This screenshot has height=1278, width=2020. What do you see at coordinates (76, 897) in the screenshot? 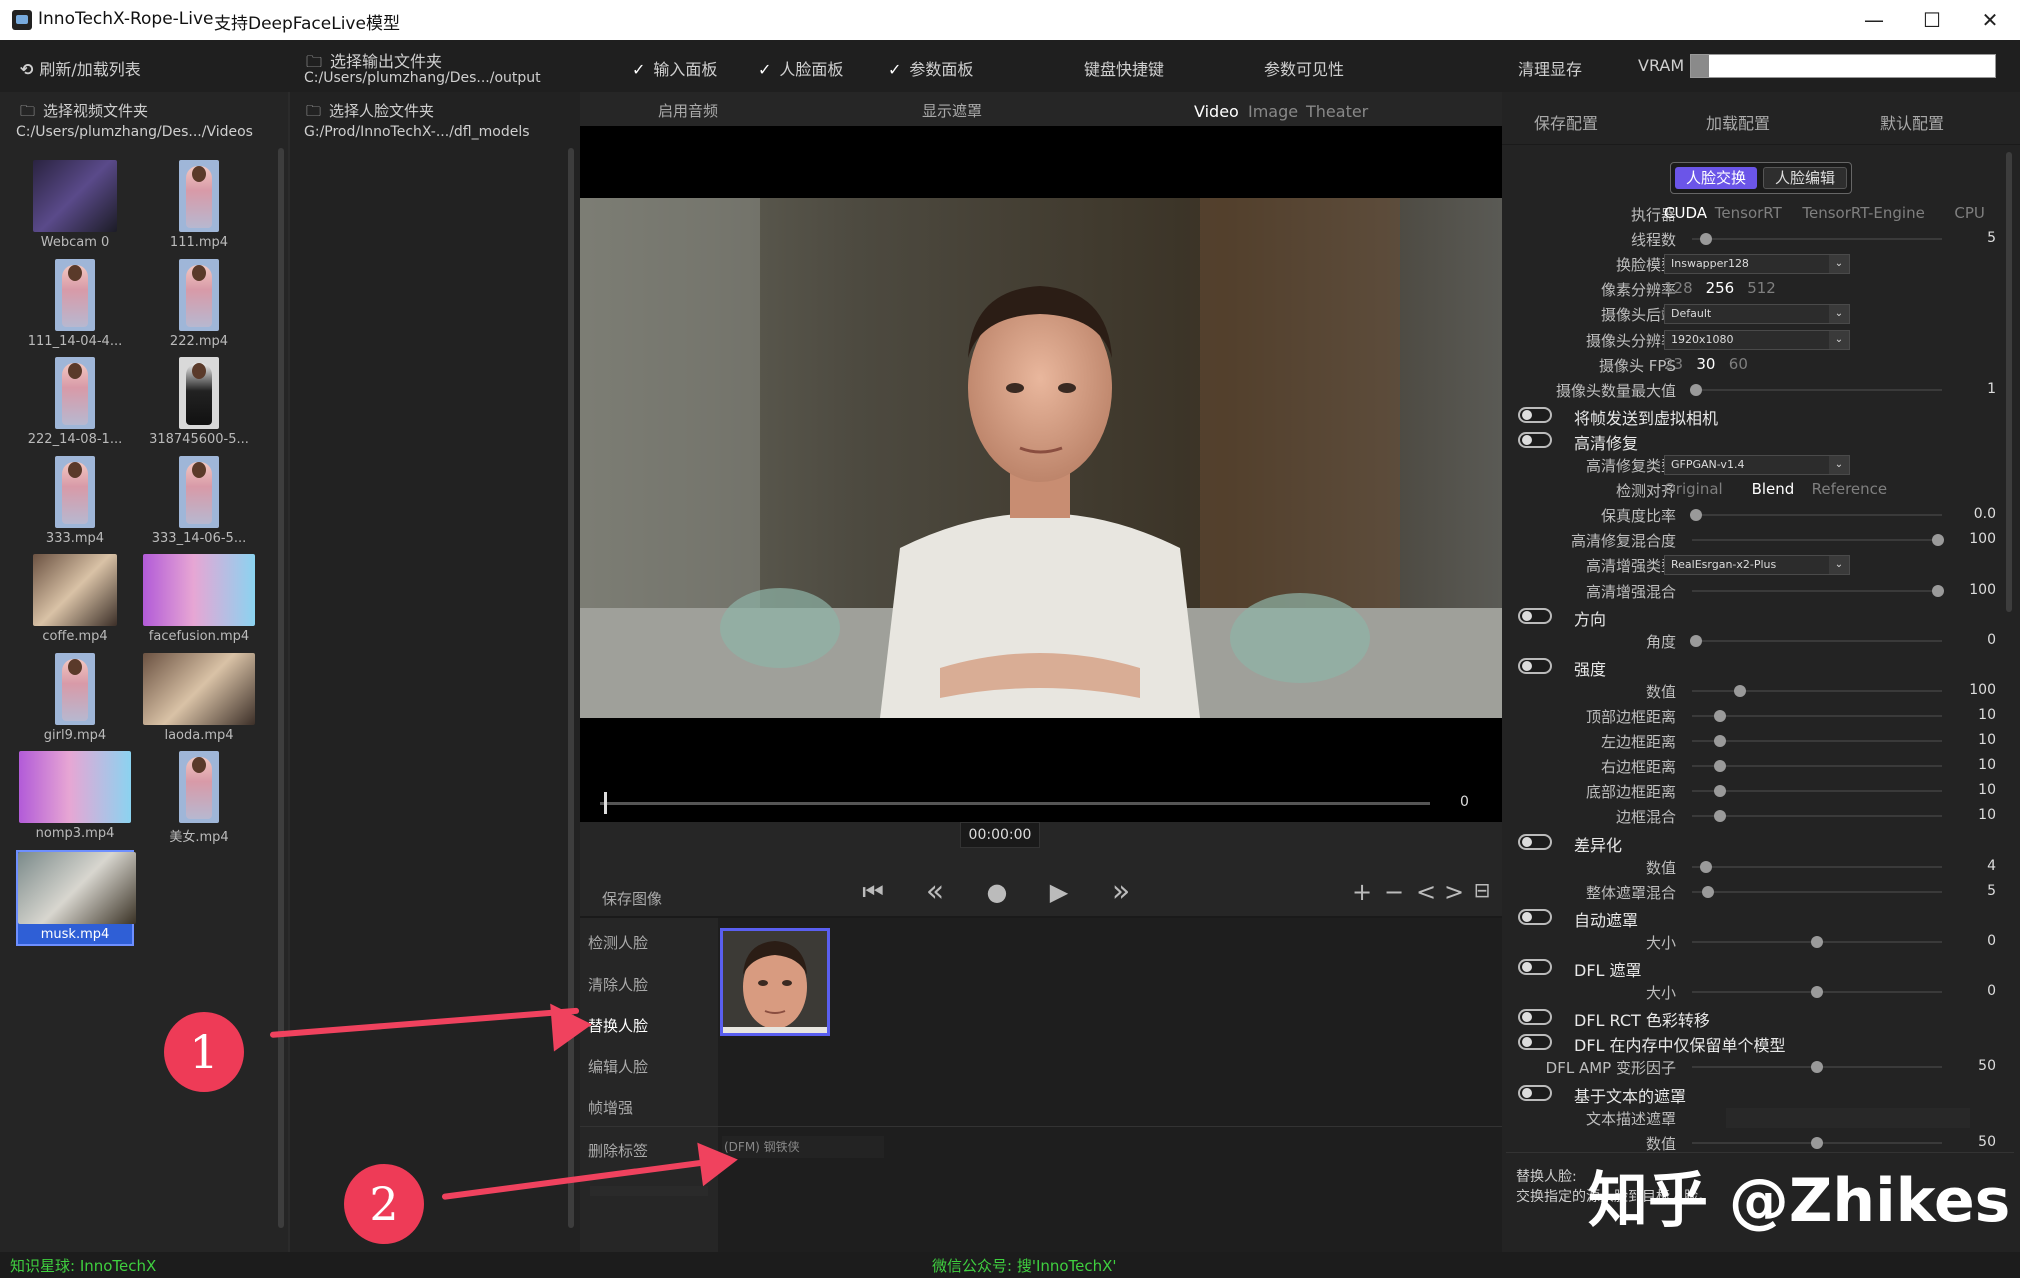
I see `video-thumbnail: musk.mp4` at bounding box center [76, 897].